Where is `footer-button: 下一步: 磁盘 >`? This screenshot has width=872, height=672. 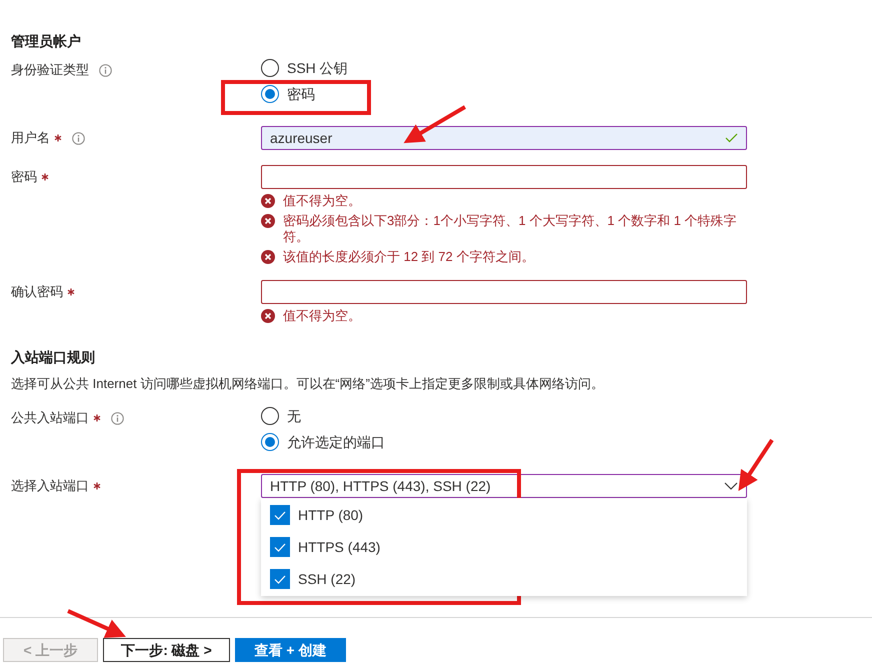 footer-button: 下一步: 磁盘 > is located at coordinates (166, 650).